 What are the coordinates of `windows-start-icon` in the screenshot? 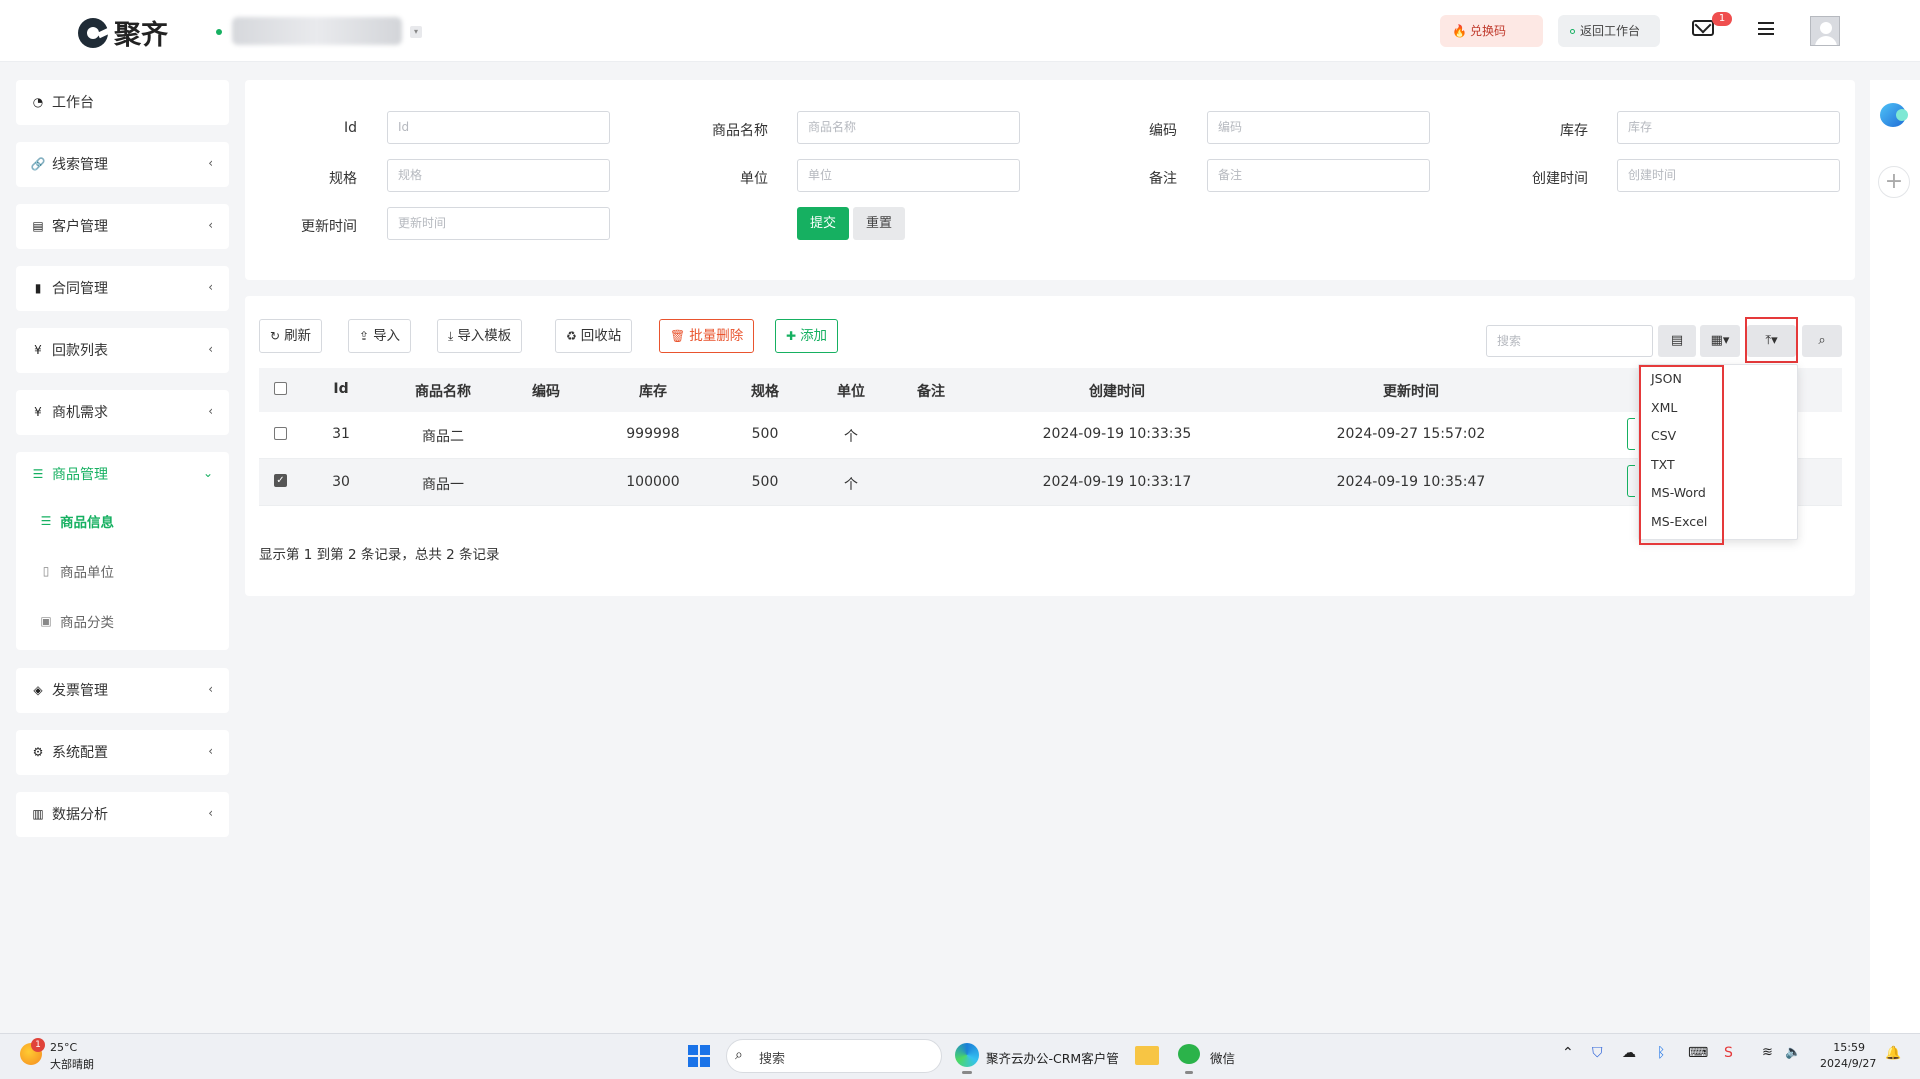 It's located at (699, 1056).